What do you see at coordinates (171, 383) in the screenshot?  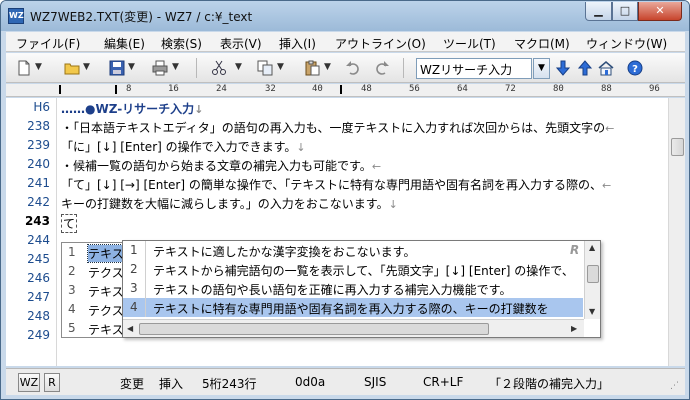 I see `insert-mode-status: 挿入` at bounding box center [171, 383].